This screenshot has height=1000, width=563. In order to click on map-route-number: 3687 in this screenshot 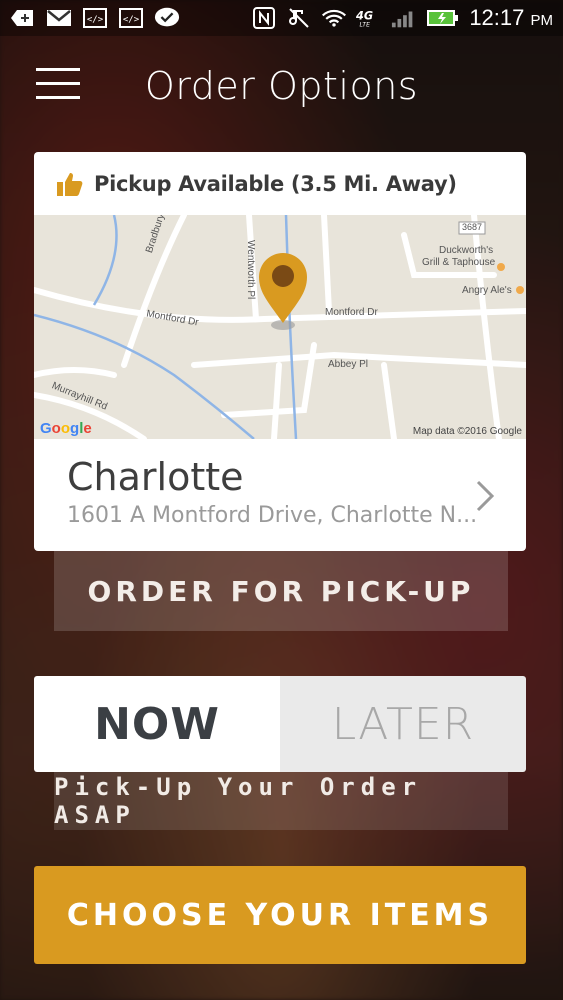, I will do `click(472, 227)`.